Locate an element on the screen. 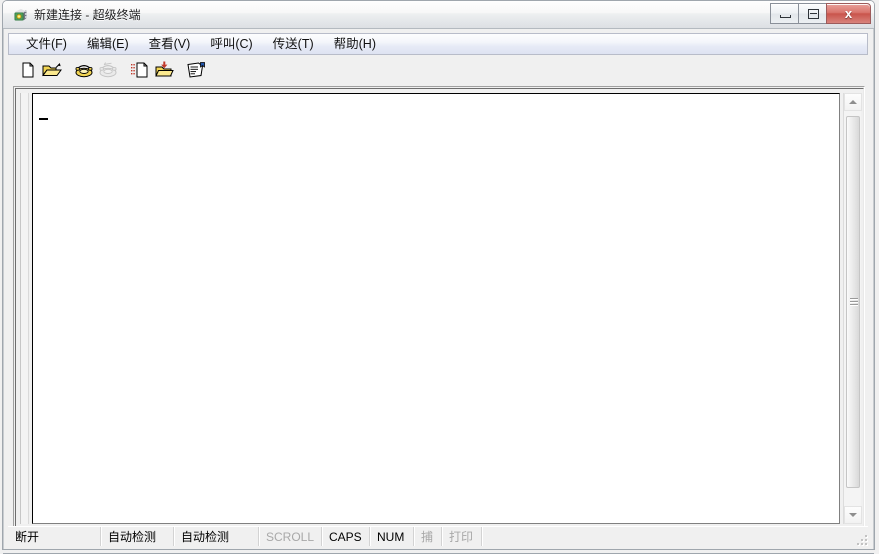  scroll-up-button is located at coordinates (853, 102).